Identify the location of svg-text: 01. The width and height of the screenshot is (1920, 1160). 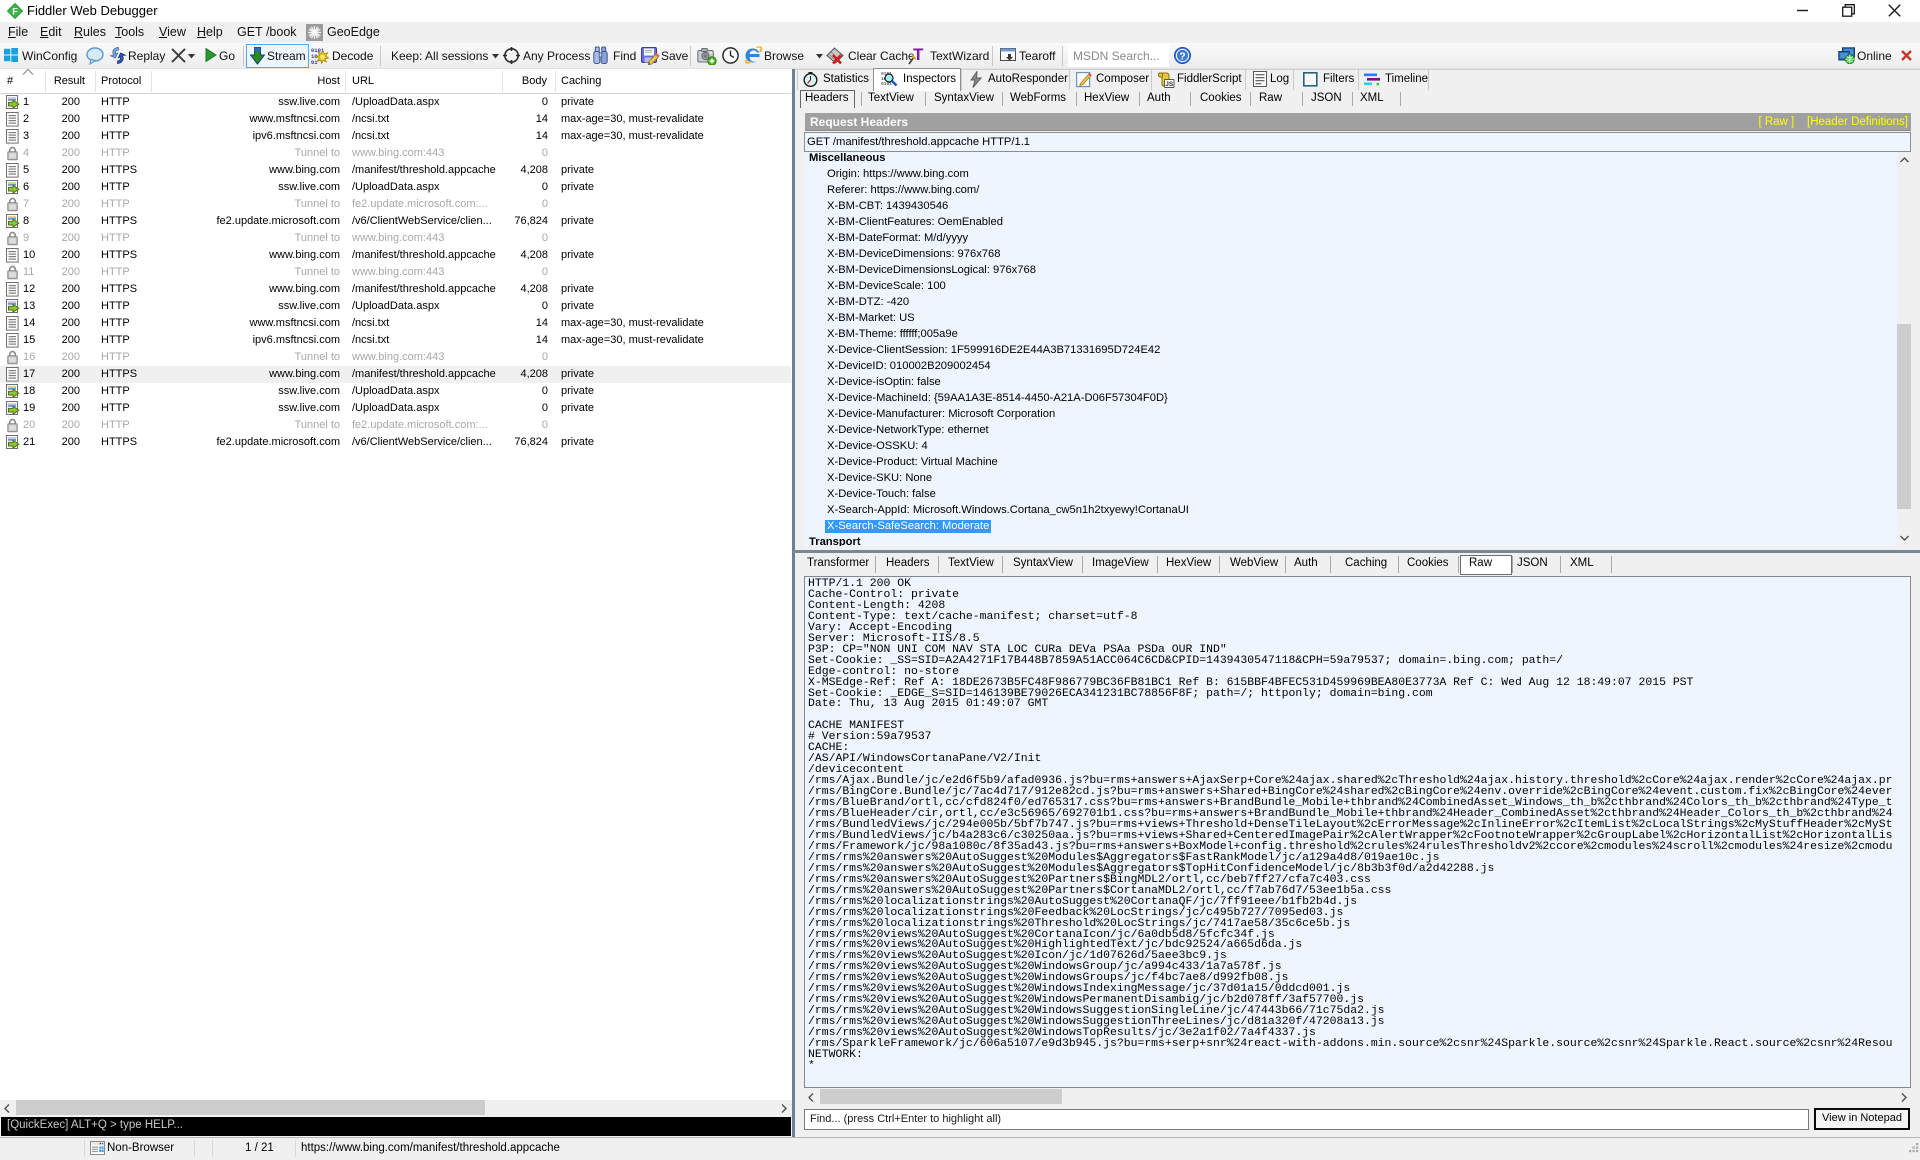
(314, 62).